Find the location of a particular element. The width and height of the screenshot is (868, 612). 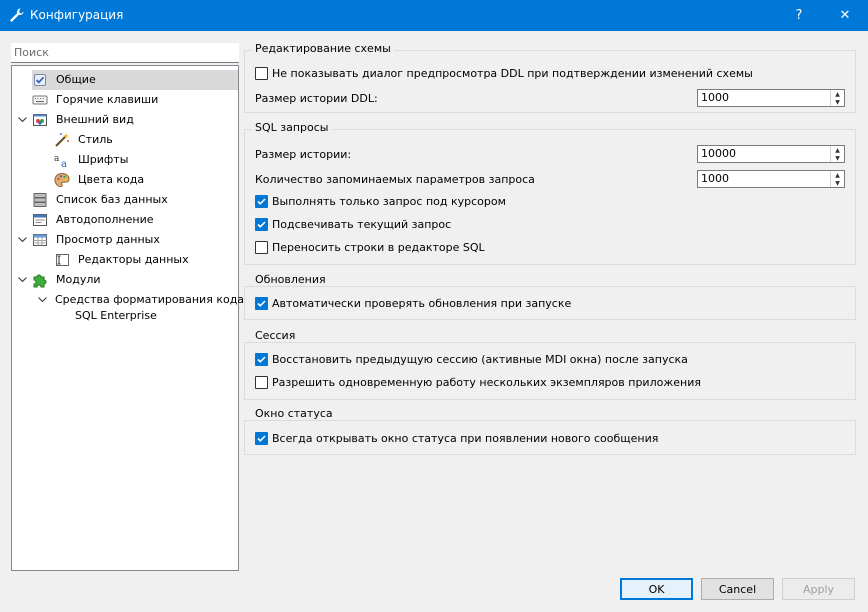

appearance-icon is located at coordinates (40, 120).